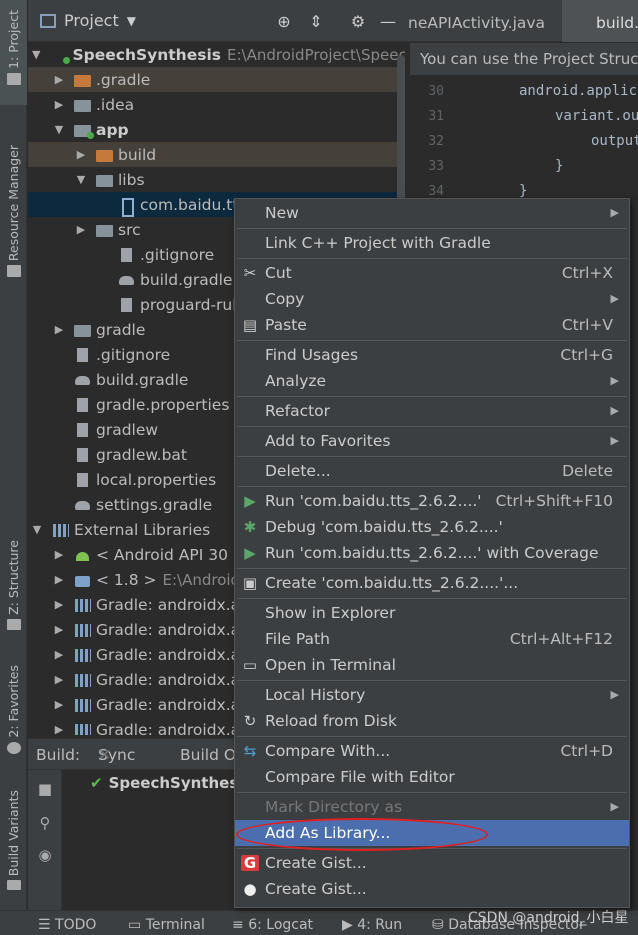  What do you see at coordinates (13, 580) in the screenshot?
I see `tool-tab-2: Z: Structure` at bounding box center [13, 580].